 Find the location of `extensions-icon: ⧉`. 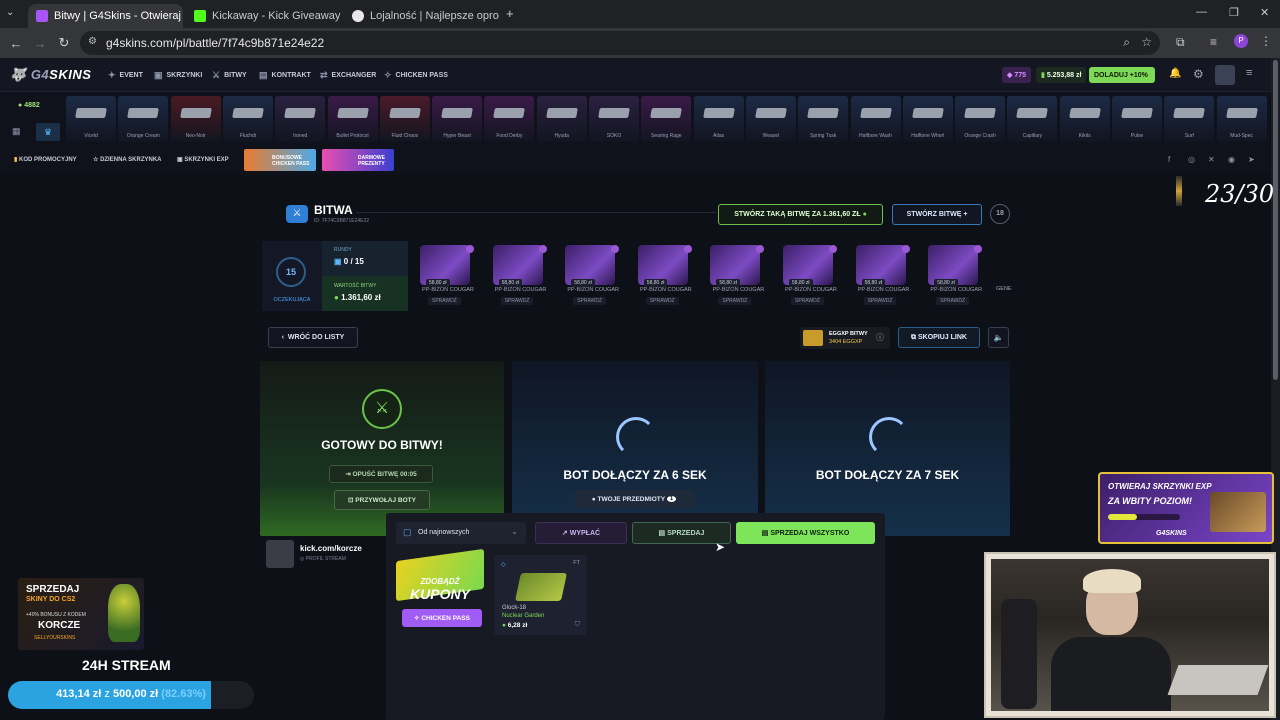

extensions-icon: ⧉ is located at coordinates (1180, 42).